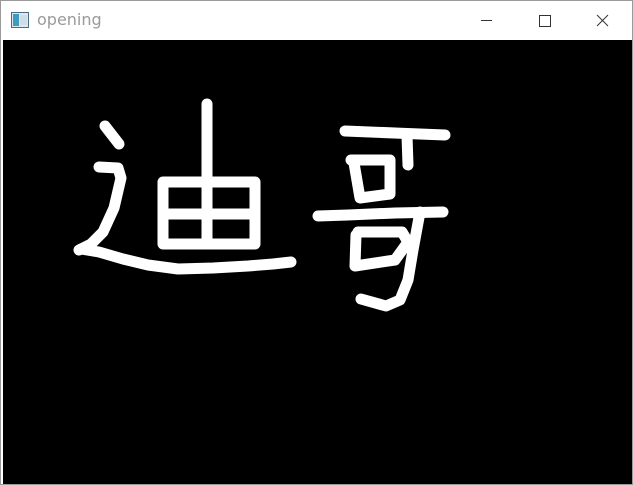 This screenshot has height=485, width=633. What do you see at coordinates (69, 19) in the screenshot?
I see `window-title: opening` at bounding box center [69, 19].